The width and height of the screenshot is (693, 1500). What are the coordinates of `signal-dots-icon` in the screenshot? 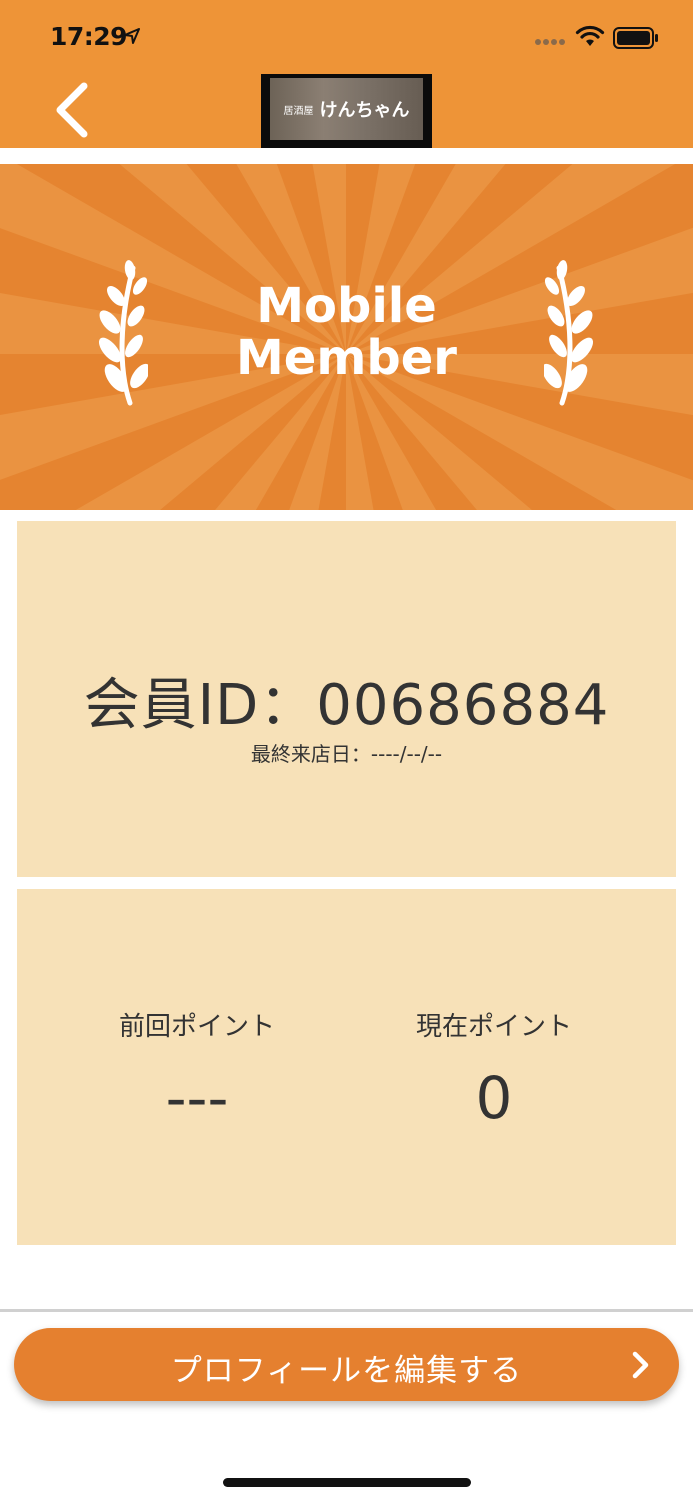 It's located at (550, 42).